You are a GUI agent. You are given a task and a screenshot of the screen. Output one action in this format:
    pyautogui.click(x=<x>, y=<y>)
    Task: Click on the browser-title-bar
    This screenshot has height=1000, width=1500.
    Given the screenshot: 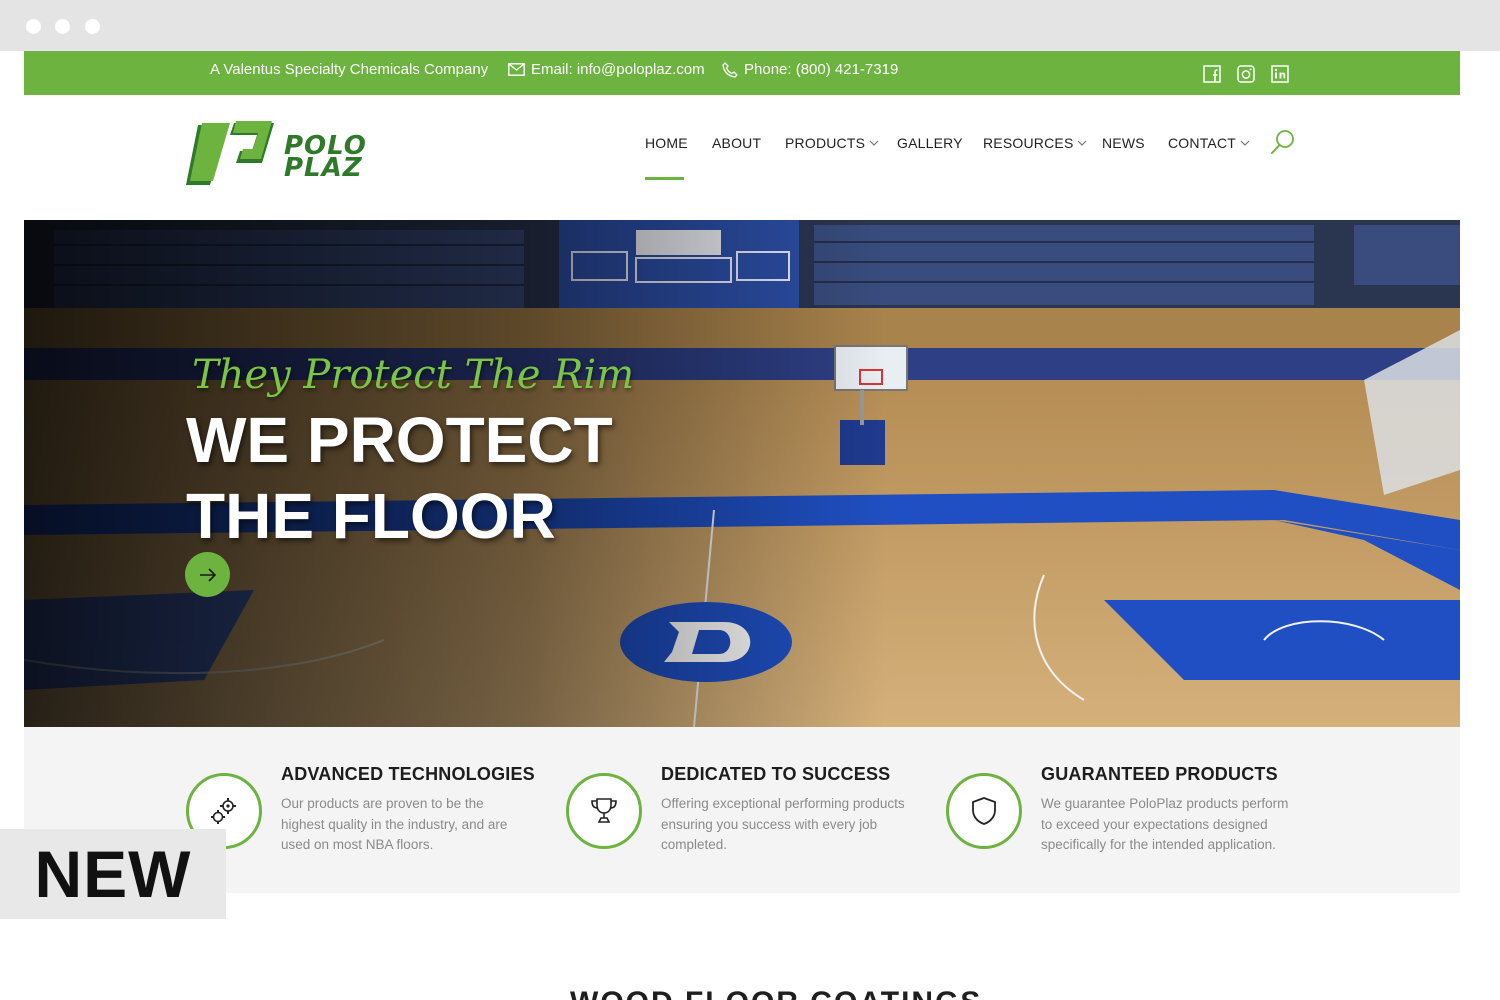 What is the action you would take?
    pyautogui.click(x=750, y=25)
    